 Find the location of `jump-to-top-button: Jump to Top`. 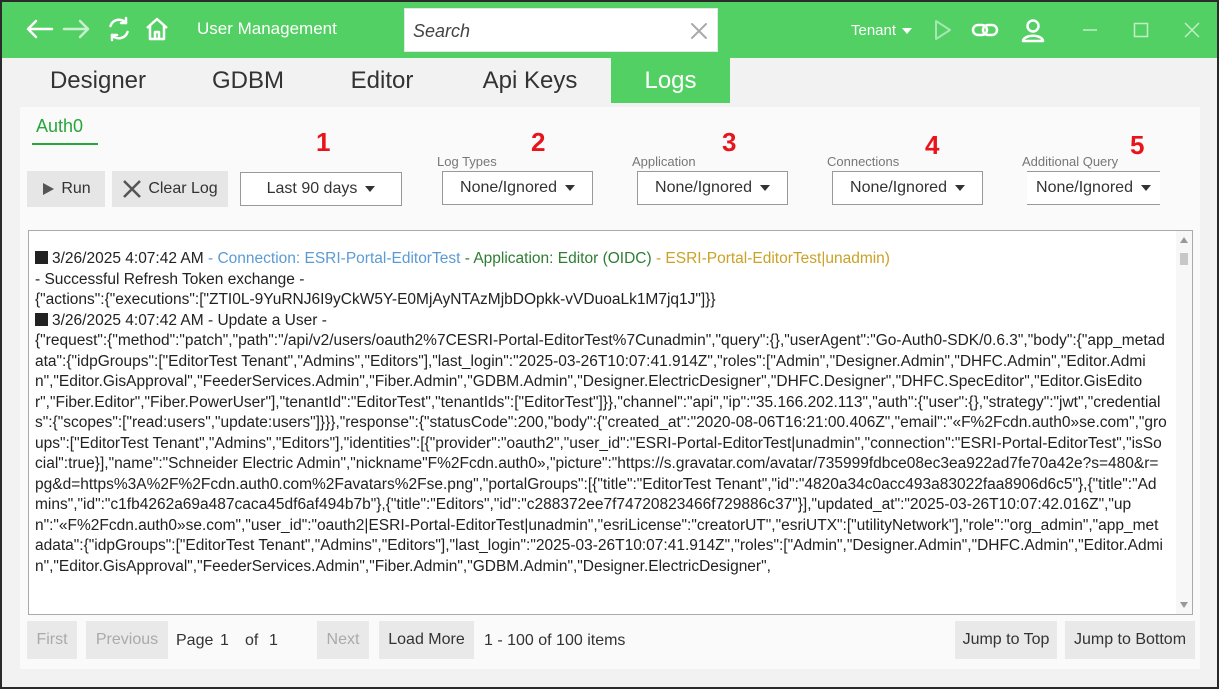

jump-to-top-button: Jump to Top is located at coordinates (1006, 640).